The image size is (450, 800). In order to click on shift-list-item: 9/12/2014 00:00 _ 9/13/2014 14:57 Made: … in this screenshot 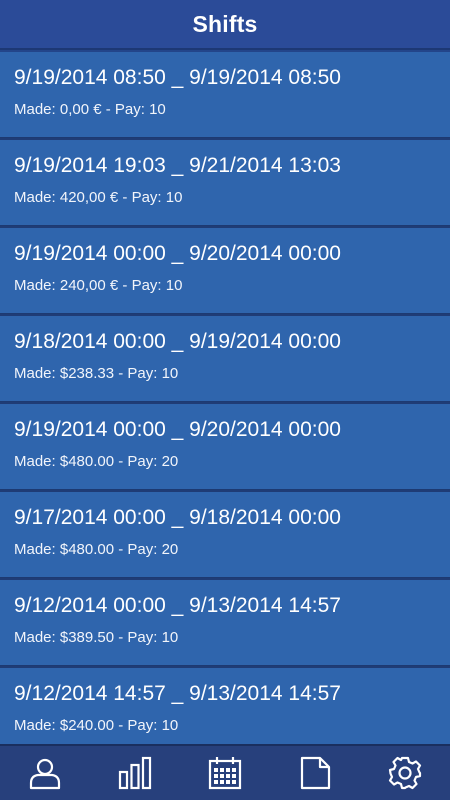, I will do `click(225, 623)`.